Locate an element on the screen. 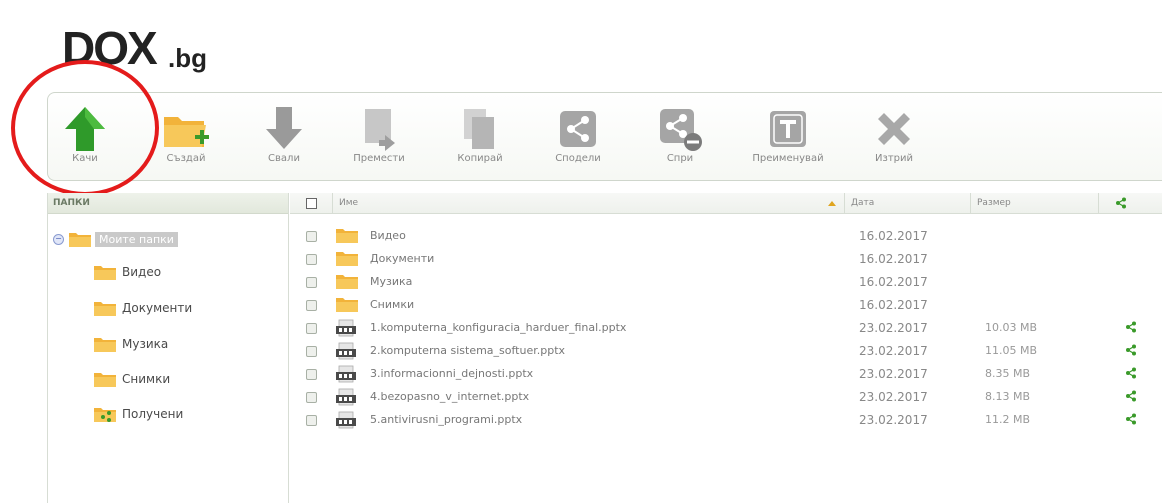 The width and height of the screenshot is (1162, 503). file-size: 8.35 MB is located at coordinates (1008, 373).